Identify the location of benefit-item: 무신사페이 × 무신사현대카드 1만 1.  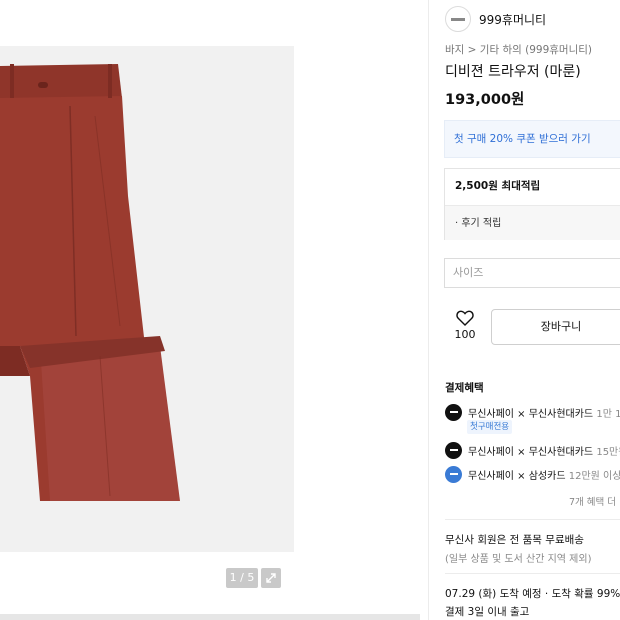
(532, 412).